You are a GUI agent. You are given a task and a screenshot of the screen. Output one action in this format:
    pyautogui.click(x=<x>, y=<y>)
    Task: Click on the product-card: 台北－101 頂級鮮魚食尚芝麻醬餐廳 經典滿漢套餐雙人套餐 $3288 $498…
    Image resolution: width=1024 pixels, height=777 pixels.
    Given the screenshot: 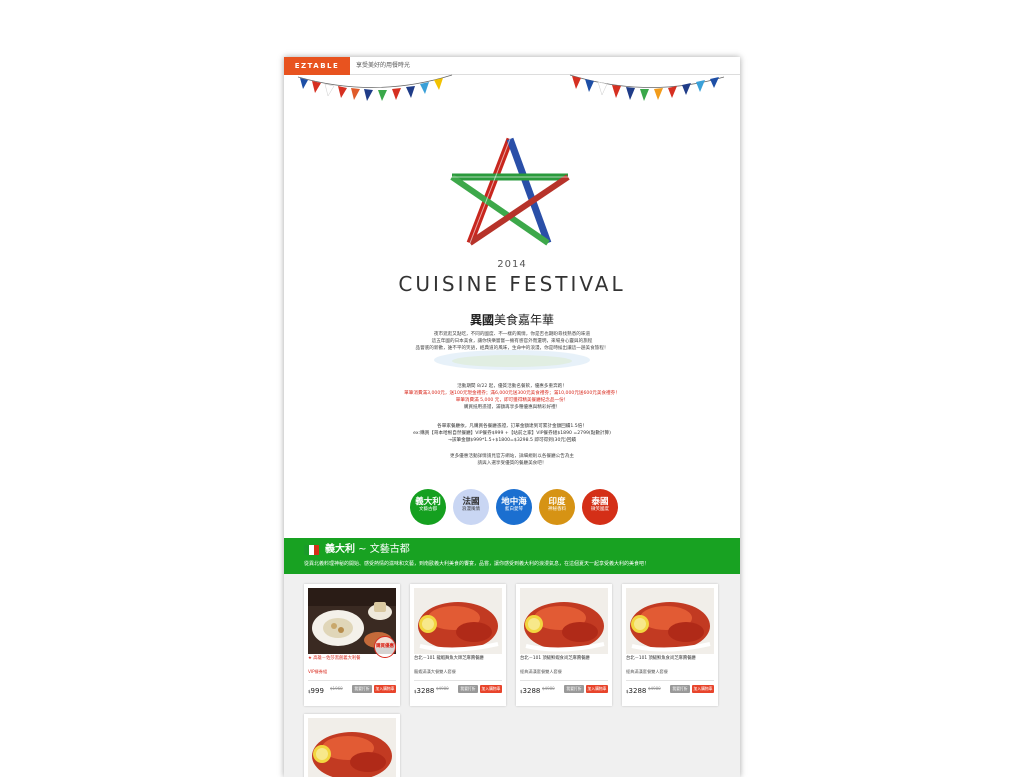 What is the action you would take?
    pyautogui.click(x=670, y=645)
    